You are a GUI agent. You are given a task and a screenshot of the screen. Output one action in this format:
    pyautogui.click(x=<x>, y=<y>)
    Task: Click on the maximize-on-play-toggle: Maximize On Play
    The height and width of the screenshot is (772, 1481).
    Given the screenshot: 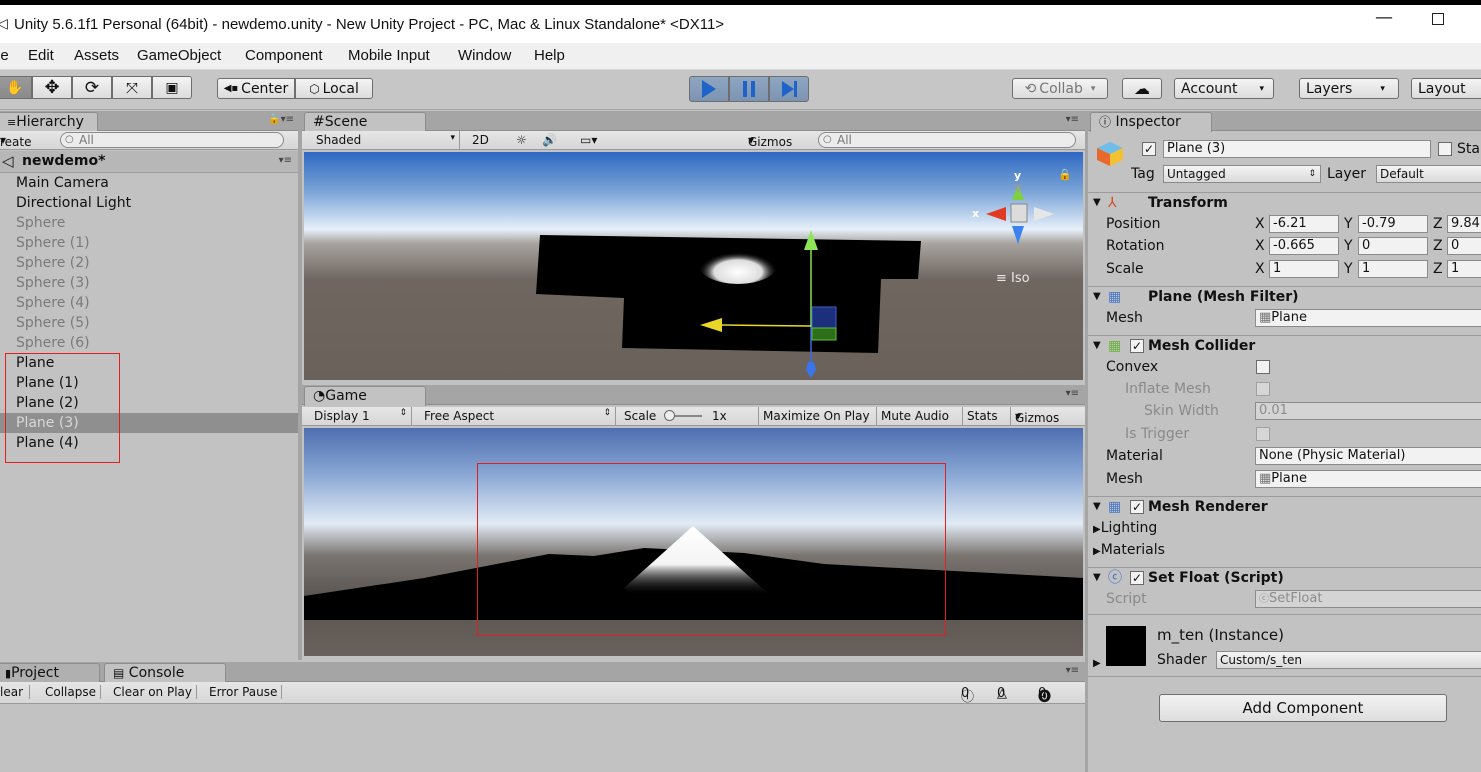 What is the action you would take?
    pyautogui.click(x=814, y=416)
    